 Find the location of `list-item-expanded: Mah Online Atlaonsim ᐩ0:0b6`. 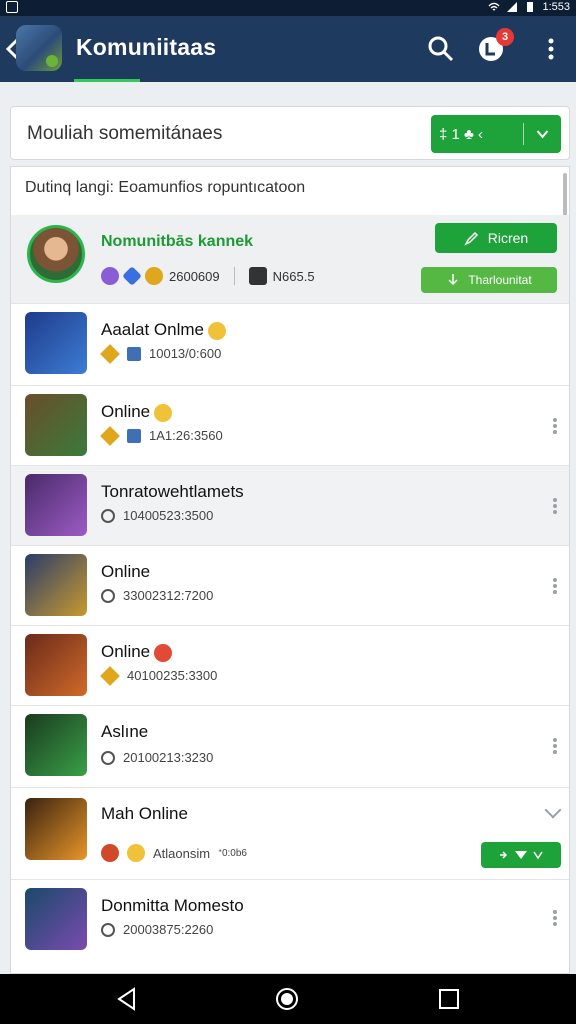

list-item-expanded: Mah Online Atlaonsim ᐩ0:0b6 is located at coordinates (290, 833).